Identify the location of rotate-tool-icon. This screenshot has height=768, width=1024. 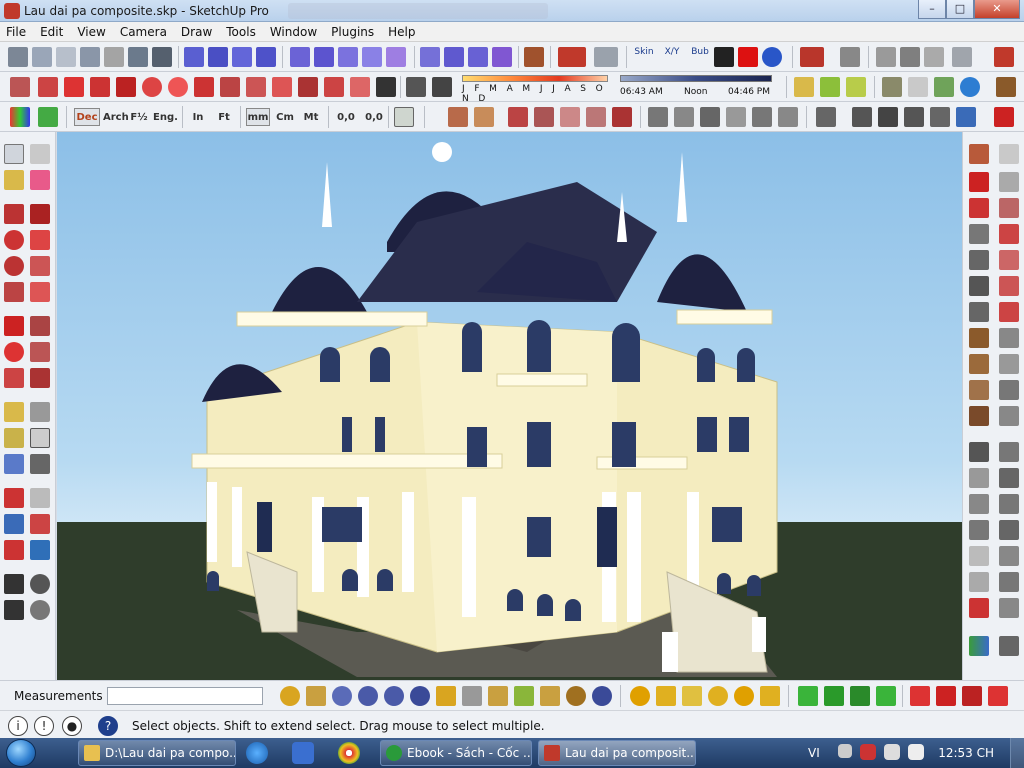
(14, 352).